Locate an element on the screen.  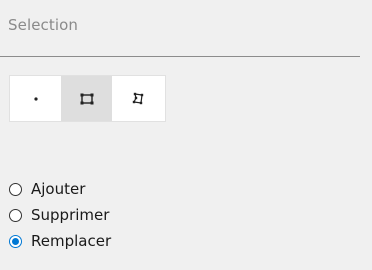
point-select-button is located at coordinates (35, 98).